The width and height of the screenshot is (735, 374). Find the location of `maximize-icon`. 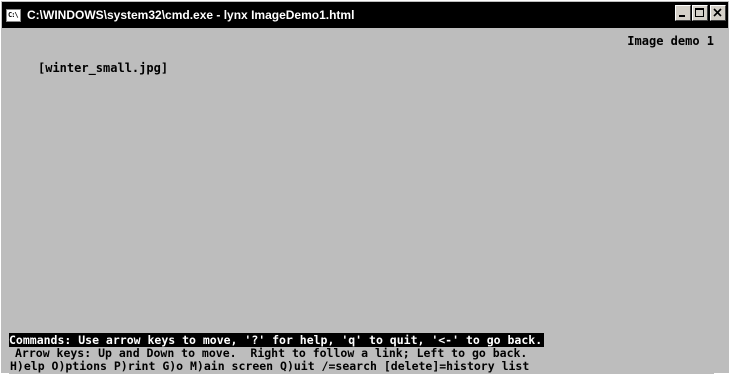

maximize-icon is located at coordinates (699, 12).